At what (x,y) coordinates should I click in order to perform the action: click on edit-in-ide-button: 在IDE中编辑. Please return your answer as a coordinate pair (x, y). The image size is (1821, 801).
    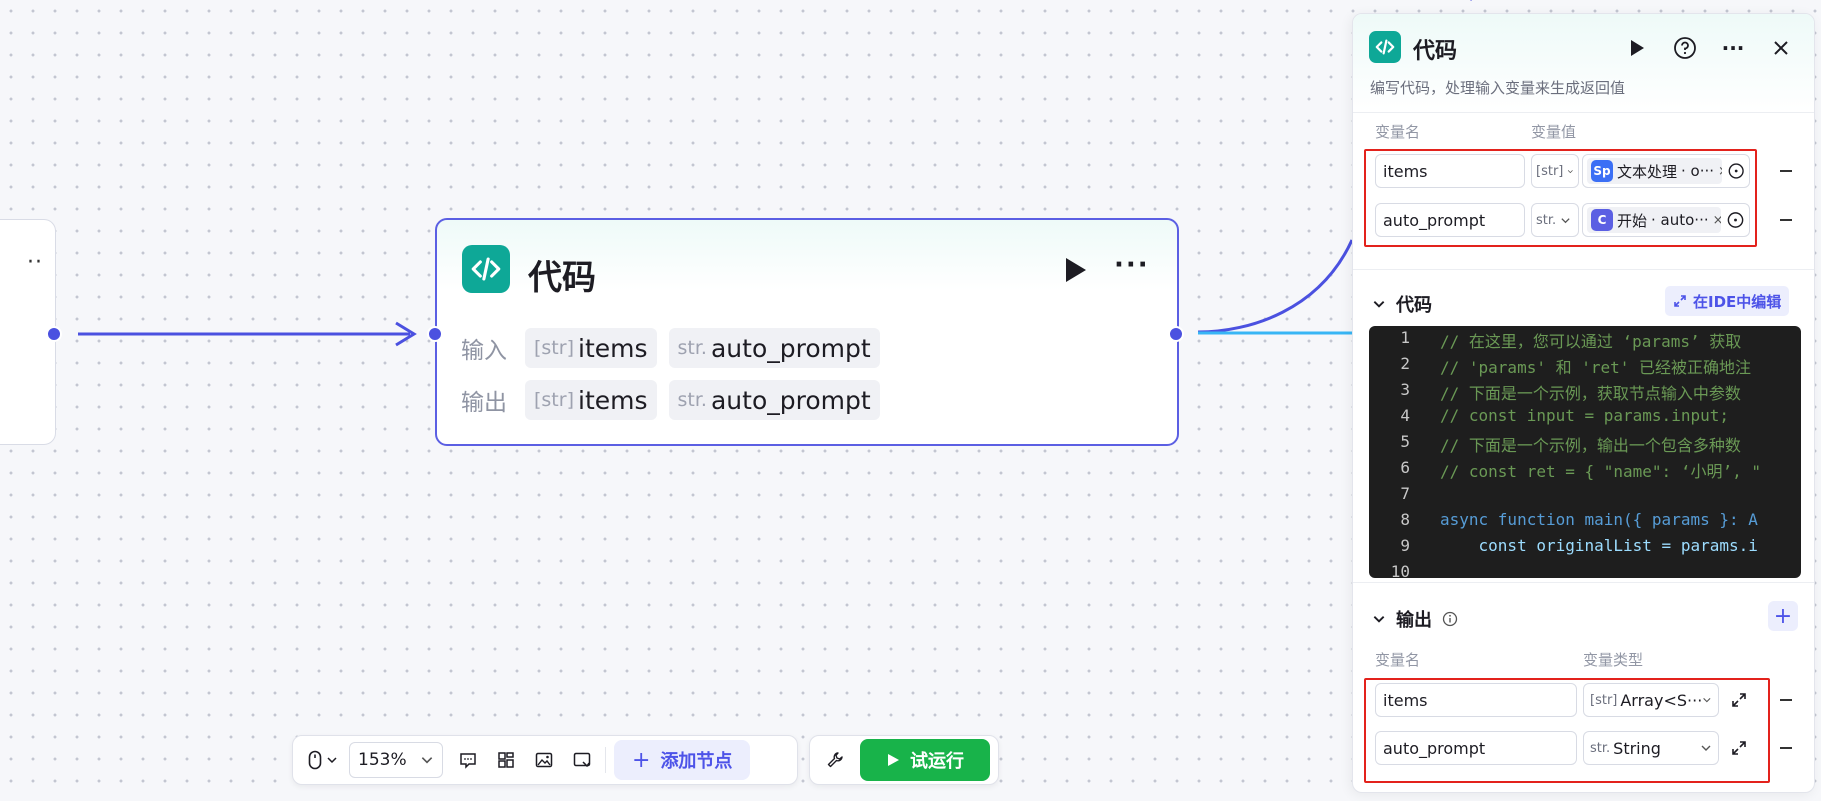
    Looking at the image, I should click on (1727, 301).